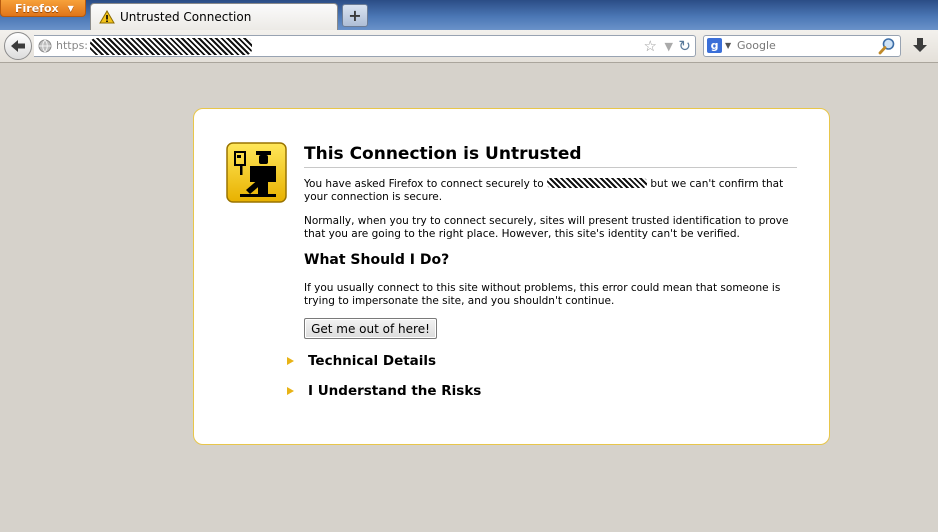 The height and width of the screenshot is (532, 938). Describe the element at coordinates (469, 15) in the screenshot. I see `title-bar: Firefox ▼ Untrusted Connection +` at that location.